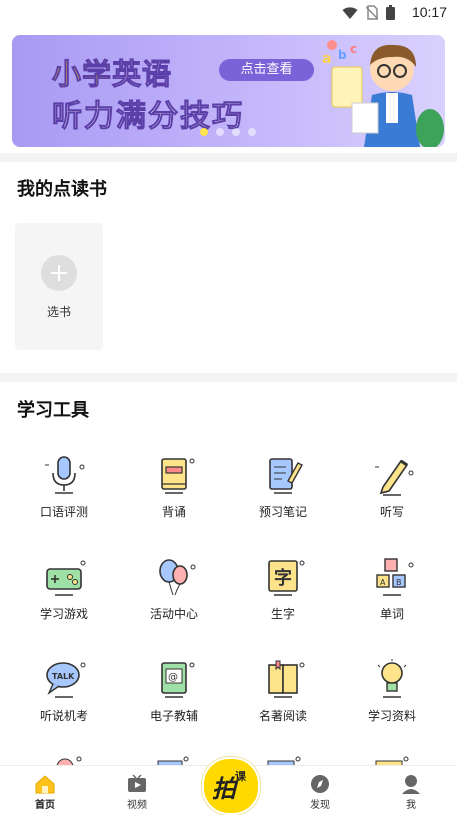  Describe the element at coordinates (65, 475) in the screenshot. I see `microphone-icon` at that location.